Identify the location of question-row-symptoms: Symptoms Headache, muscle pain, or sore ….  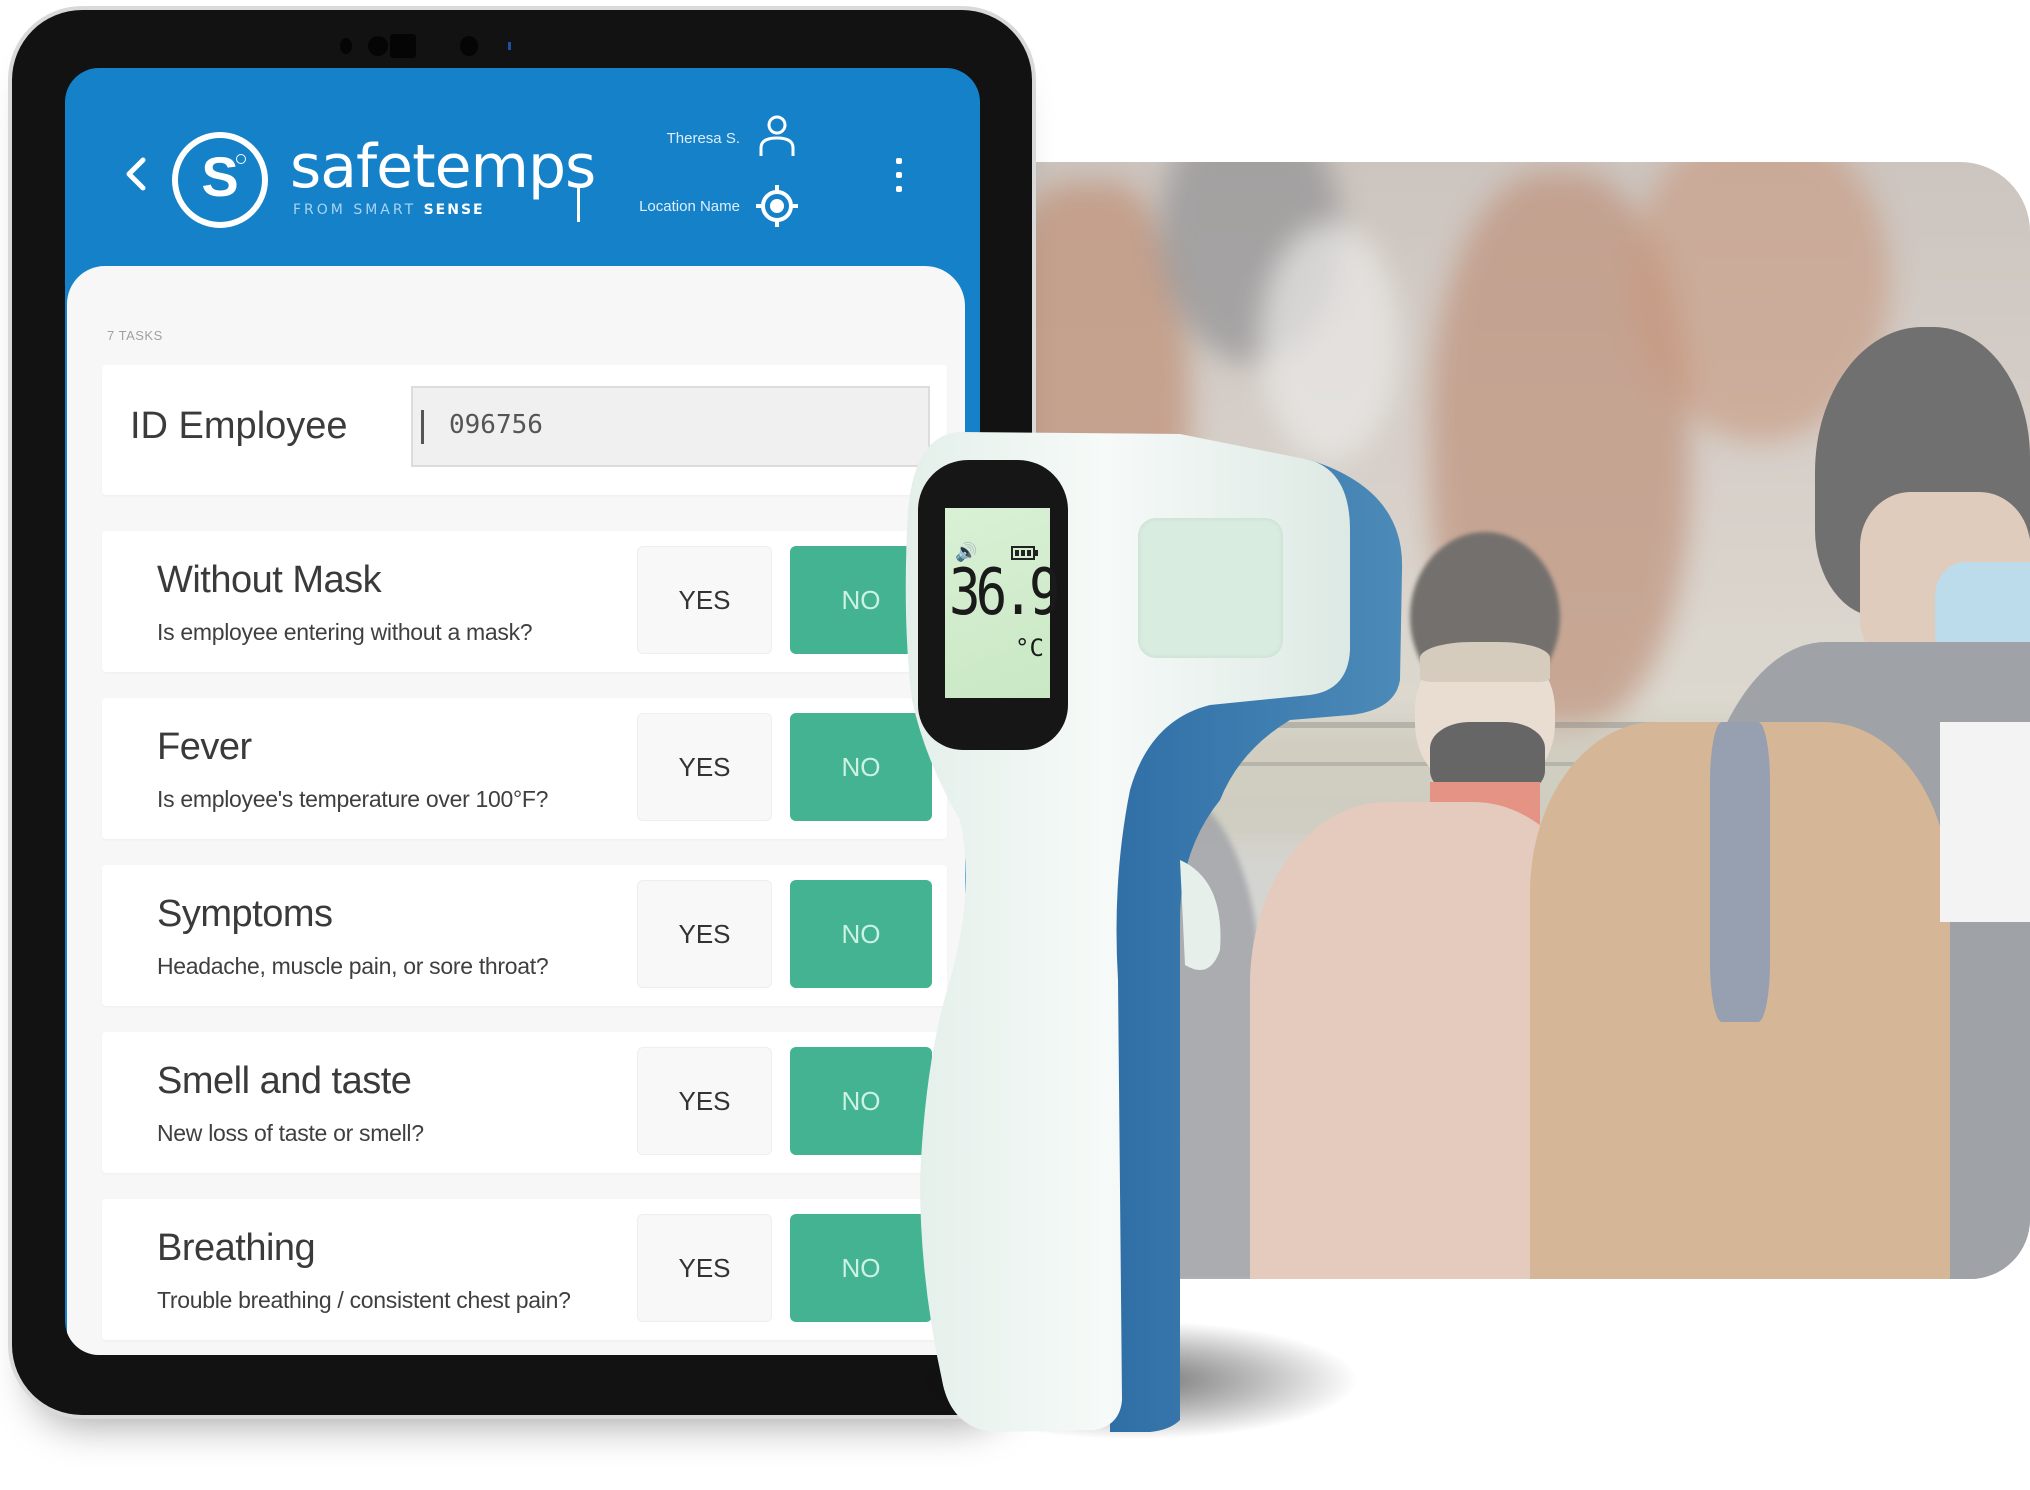
(524, 935).